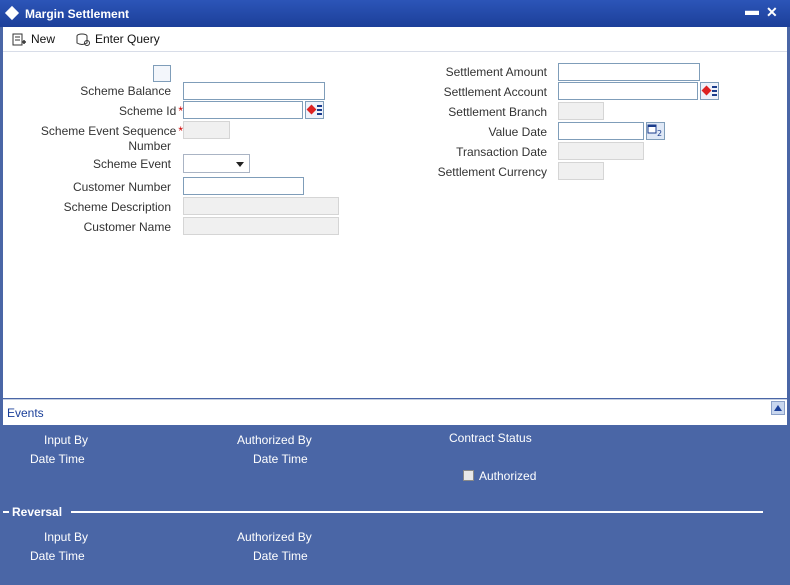 This screenshot has width=790, height=585. I want to click on settlement-amount-label: Settlement Amount, so click(496, 72).